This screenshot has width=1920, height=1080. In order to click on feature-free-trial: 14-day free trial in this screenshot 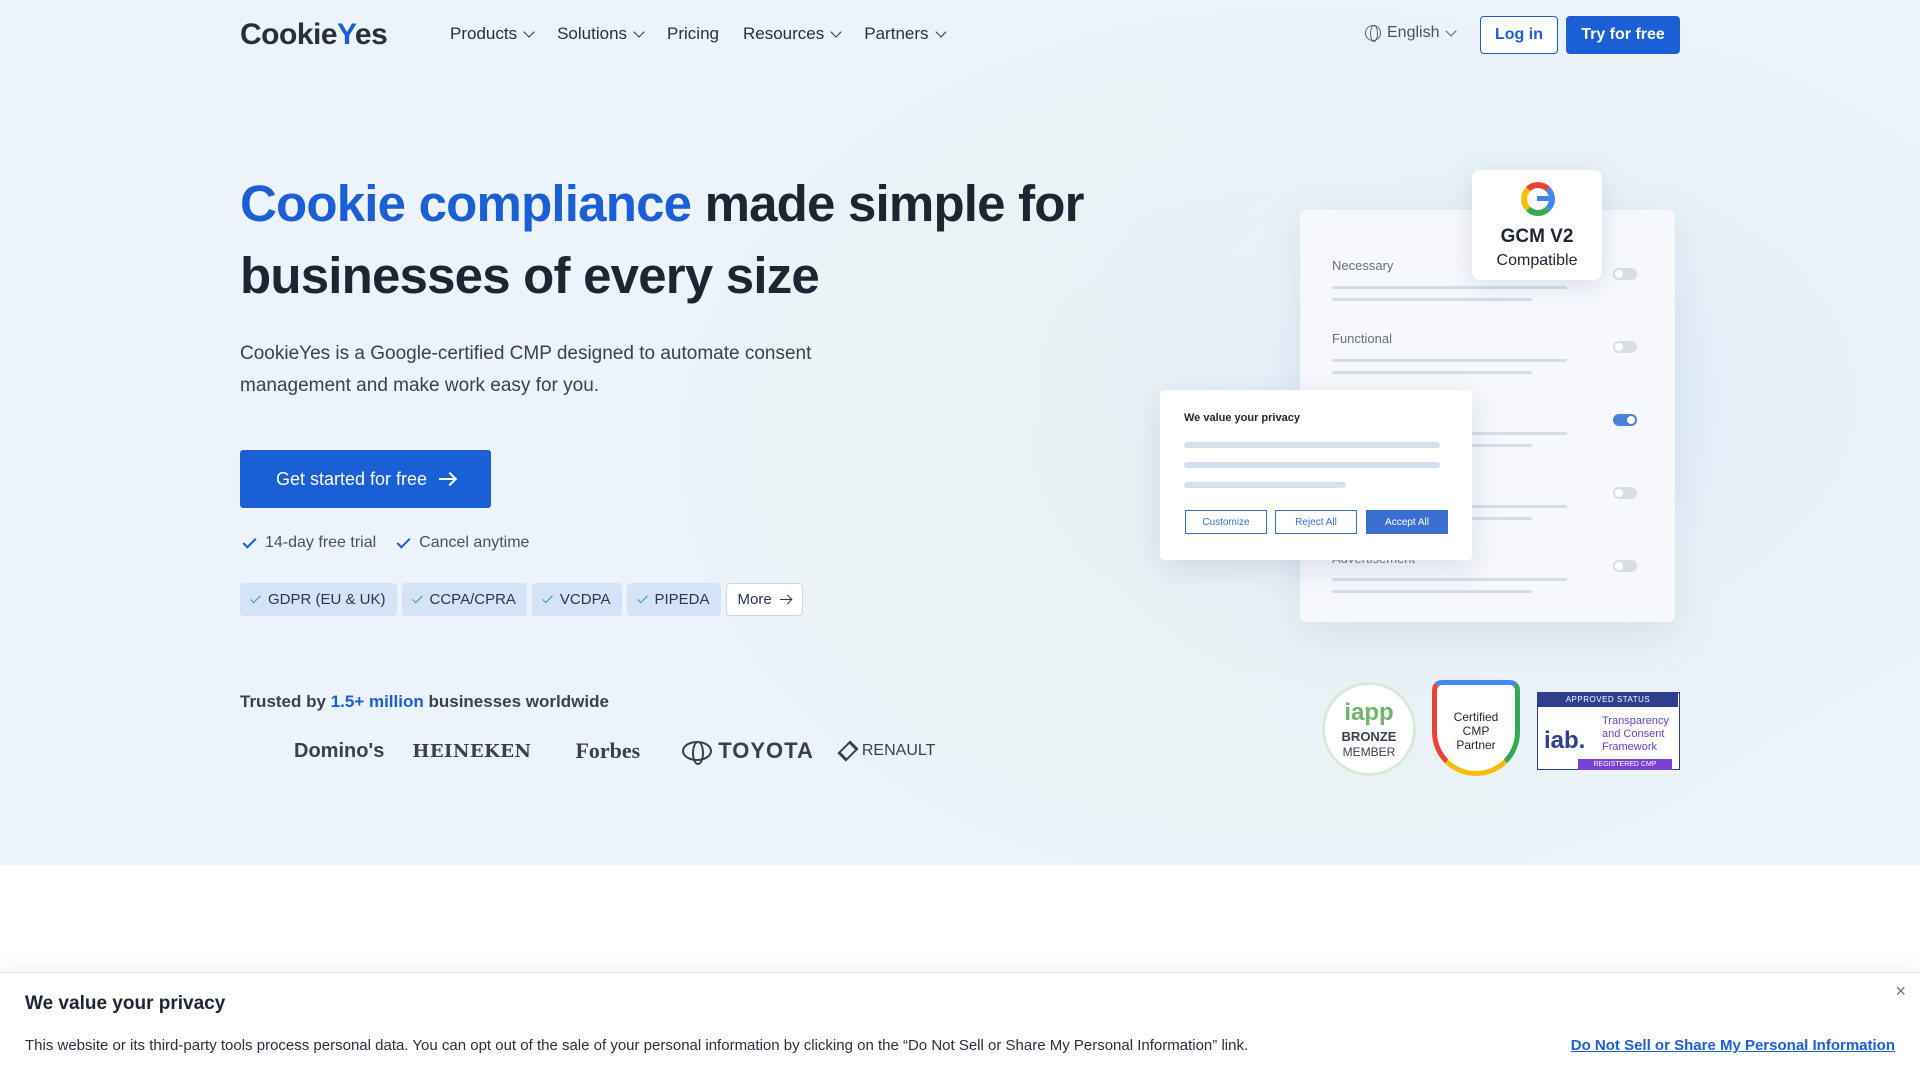, I will do `click(309, 542)`.